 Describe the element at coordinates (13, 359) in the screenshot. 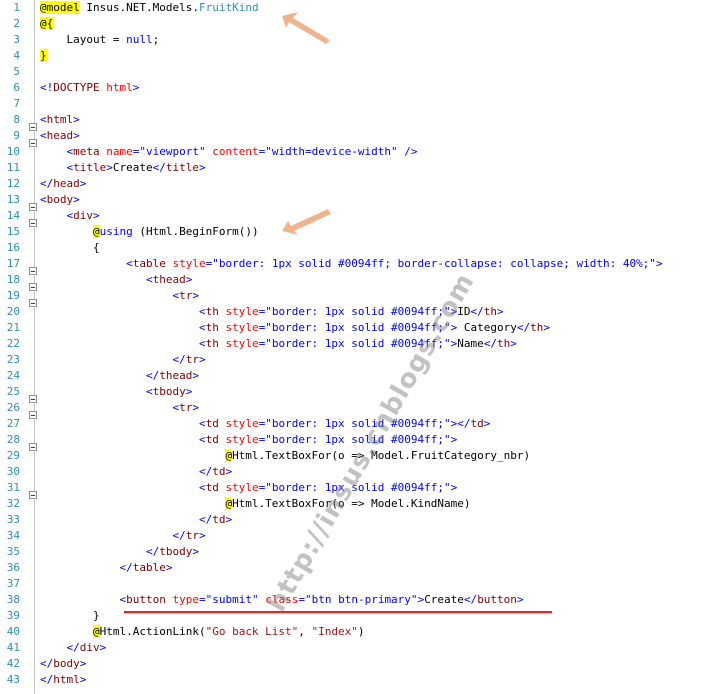

I see `line-number: 23` at that location.